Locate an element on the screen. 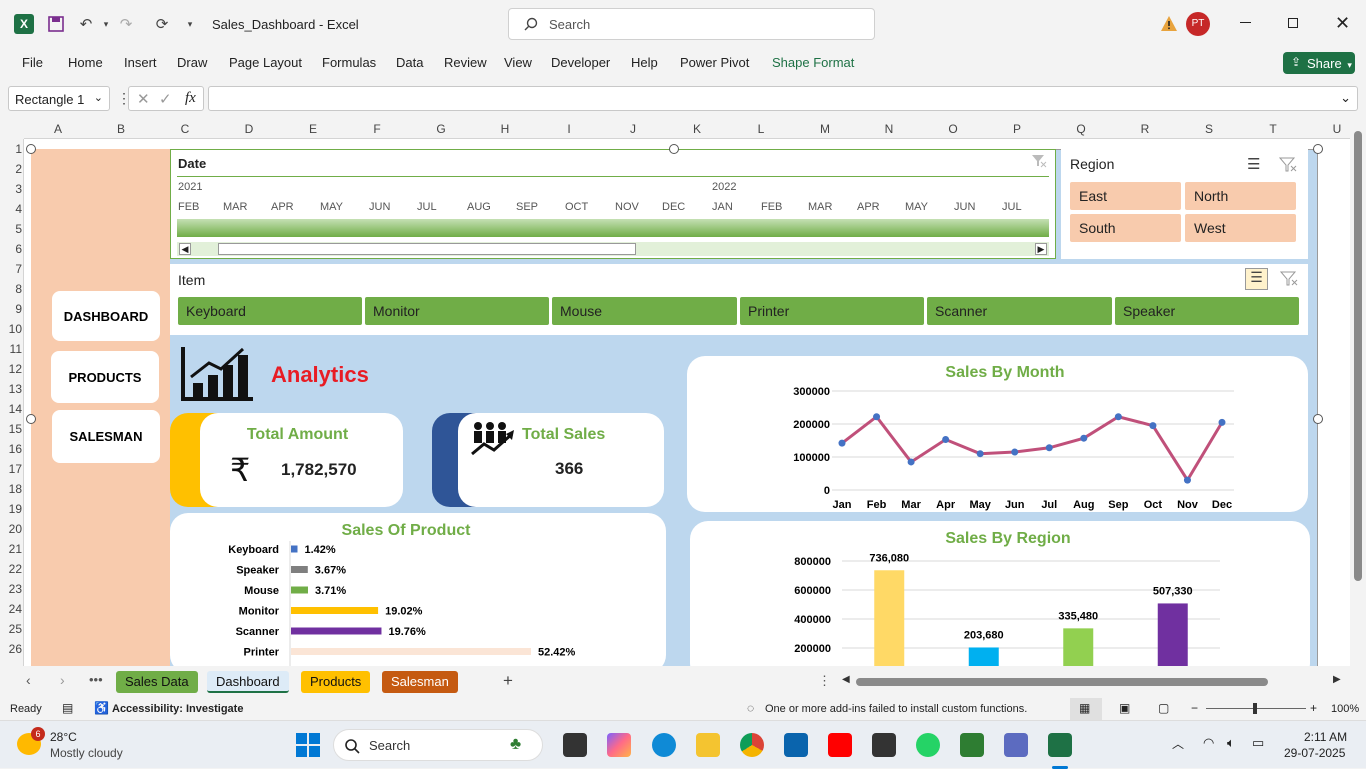 This screenshot has width=1366, height=769. zoom-out-icon: − is located at coordinates (1194, 708).